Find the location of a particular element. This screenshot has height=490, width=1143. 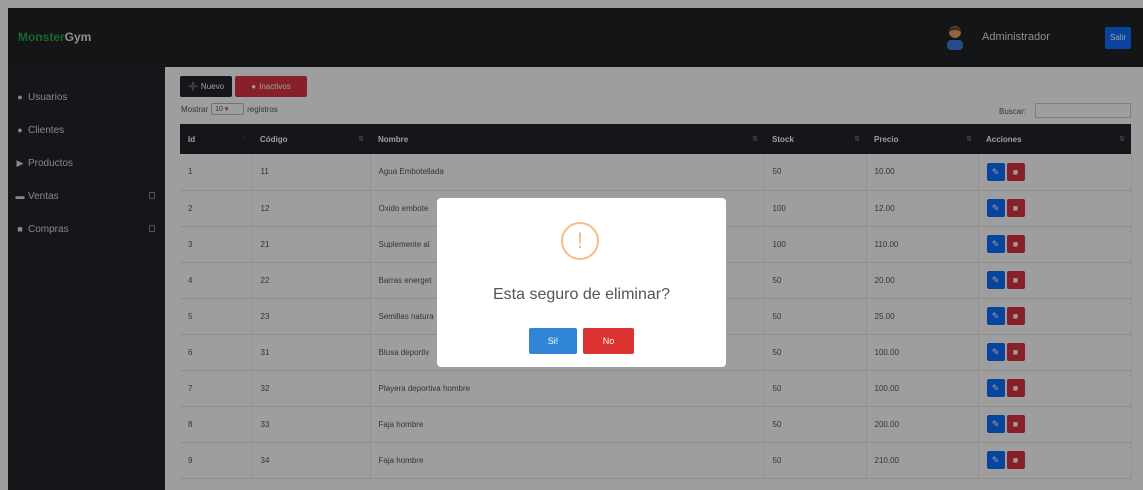

cancel-button: No is located at coordinates (608, 341).